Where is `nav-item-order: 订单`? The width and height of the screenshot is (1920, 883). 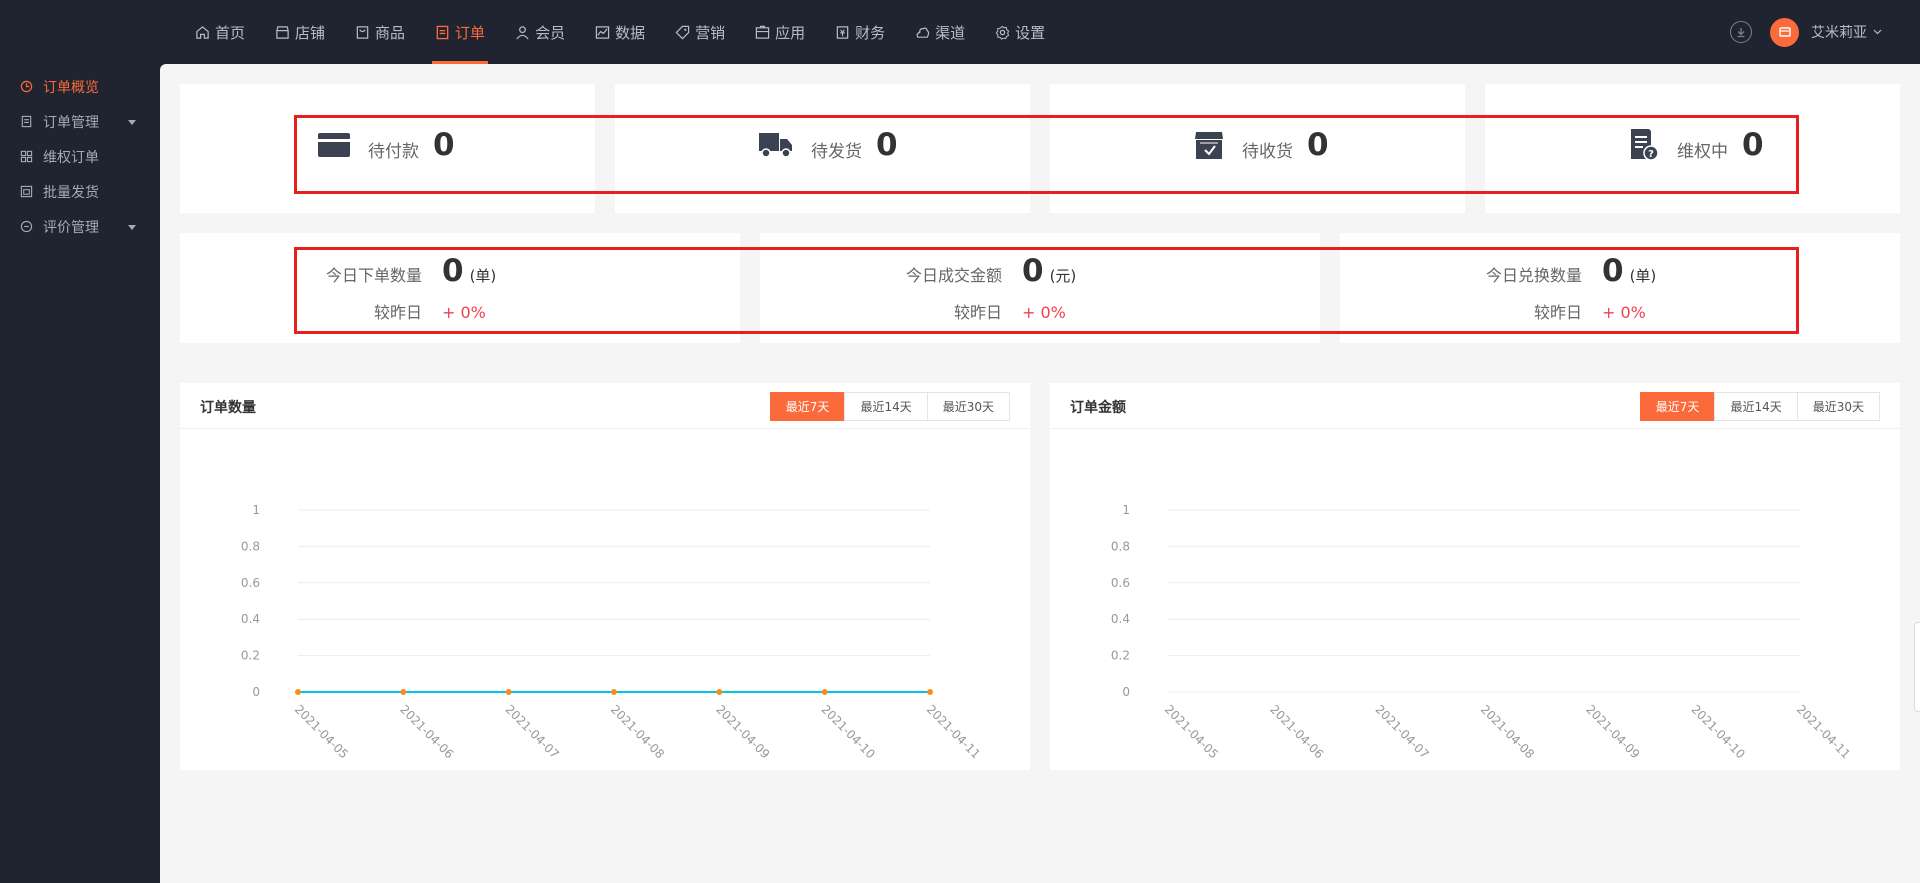 nav-item-order: 订单 is located at coordinates (460, 32).